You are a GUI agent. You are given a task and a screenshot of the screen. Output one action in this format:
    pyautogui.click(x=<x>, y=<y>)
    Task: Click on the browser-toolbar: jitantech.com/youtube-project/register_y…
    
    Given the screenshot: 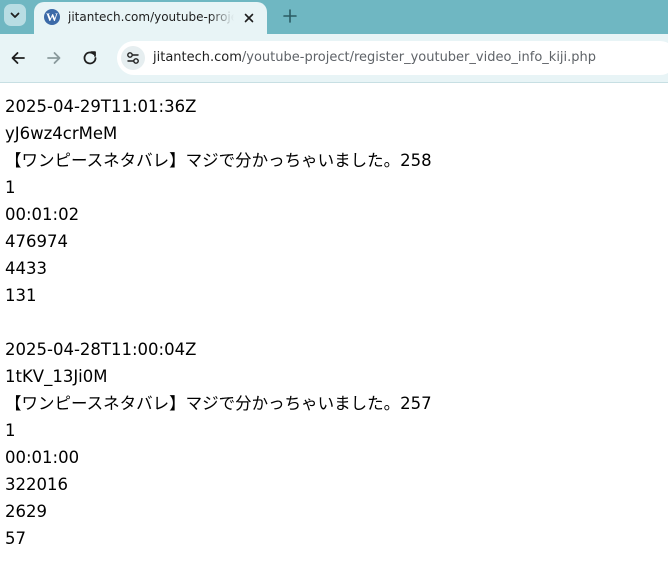 What is the action you would take?
    pyautogui.click(x=334, y=58)
    